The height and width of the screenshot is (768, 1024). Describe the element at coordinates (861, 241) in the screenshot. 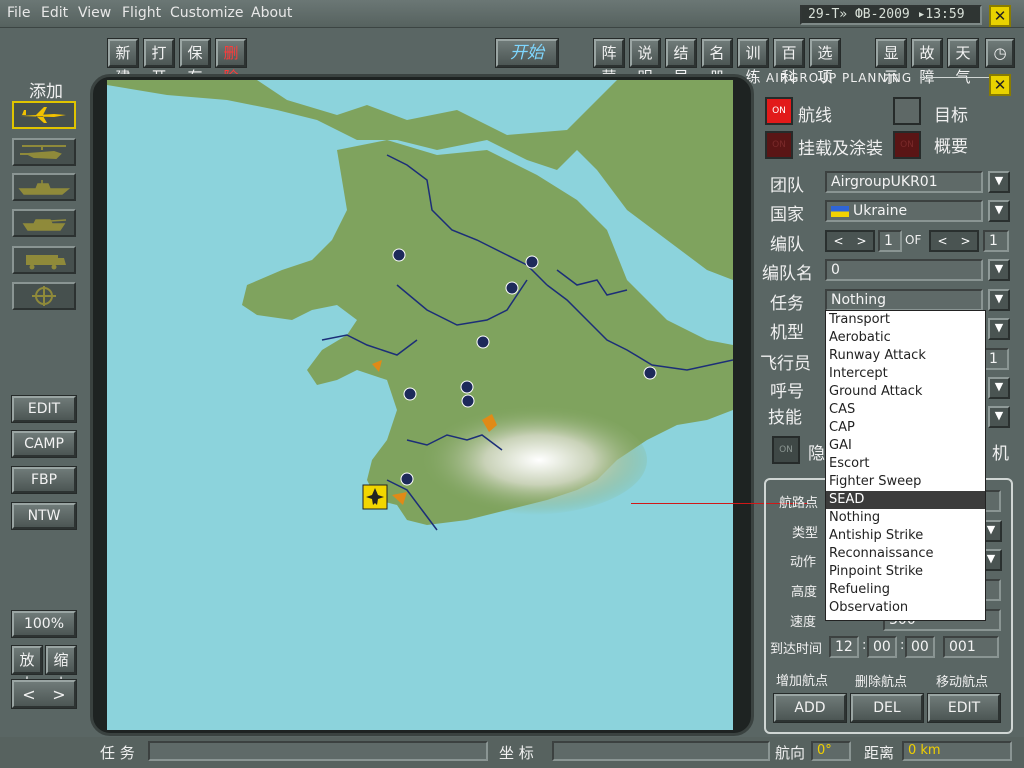

I see `formation-next-icon: >` at that location.